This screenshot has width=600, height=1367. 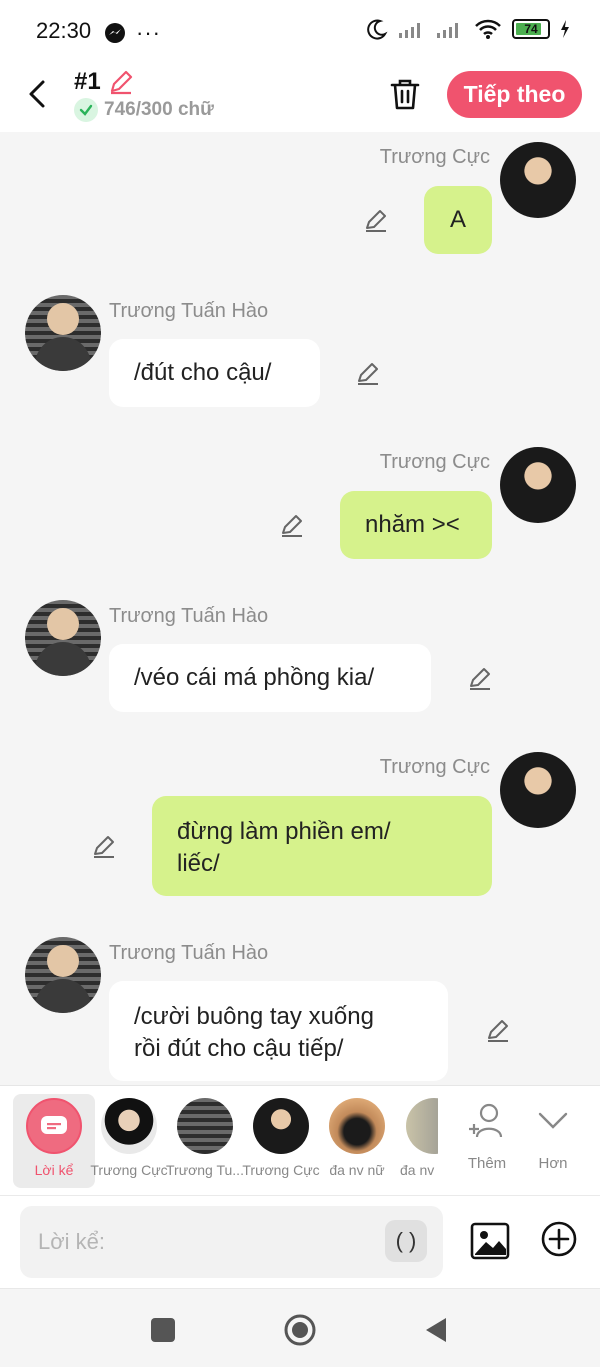 I want to click on message-row: Trương Cực A, so click(x=300, y=197).